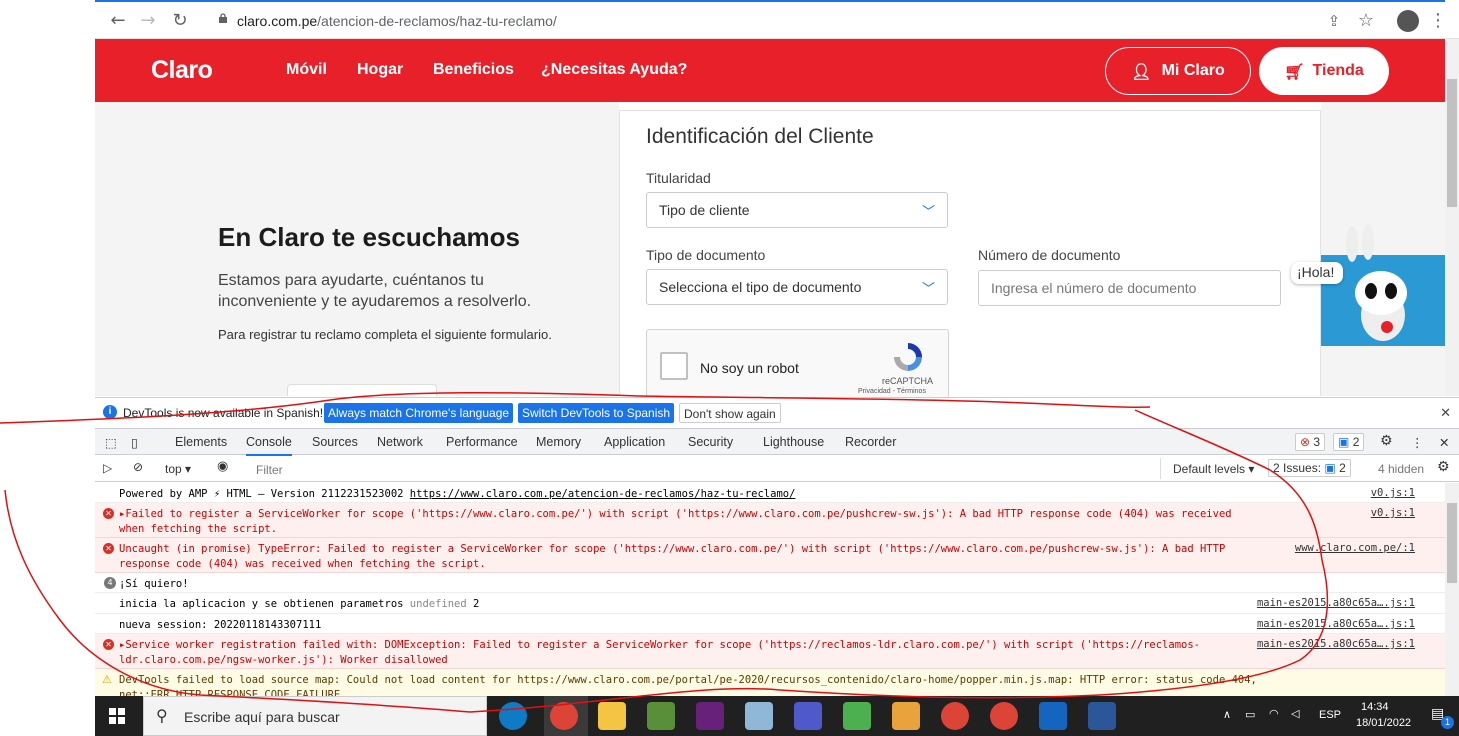  What do you see at coordinates (1102, 716) in the screenshot?
I see `word-icon` at bounding box center [1102, 716].